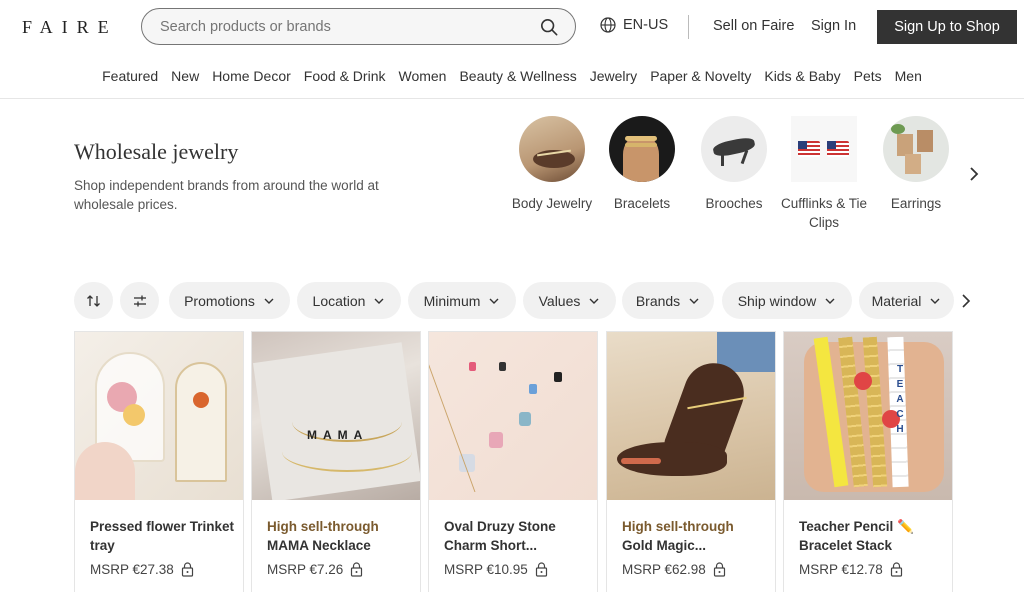  I want to click on product-card: Pressed flower Trinket tray MSRP €27.38, so click(159, 461).